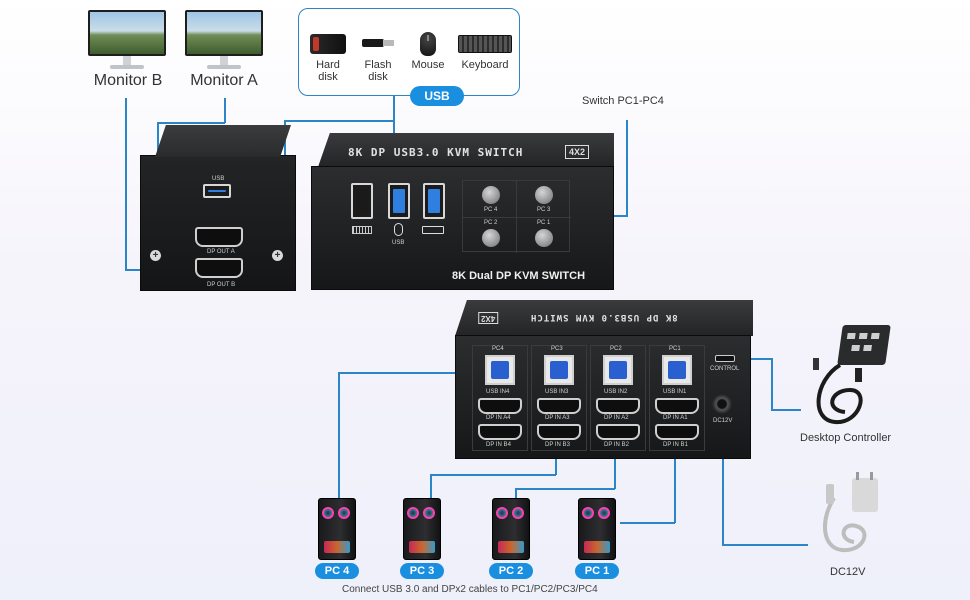 This screenshot has width=970, height=600. What do you see at coordinates (378, 43) in the screenshot?
I see `flash-disk-icon` at bounding box center [378, 43].